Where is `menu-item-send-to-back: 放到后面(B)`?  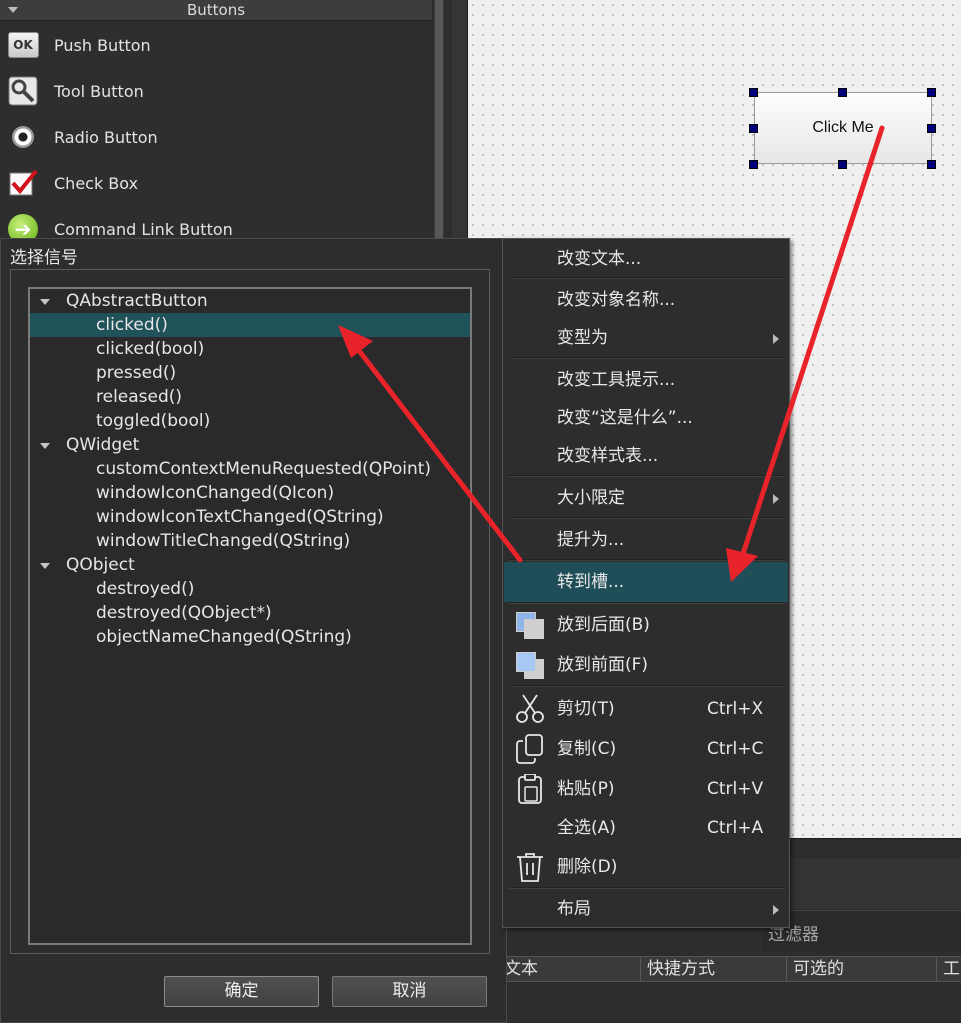 menu-item-send-to-back: 放到后面(B) is located at coordinates (646, 625).